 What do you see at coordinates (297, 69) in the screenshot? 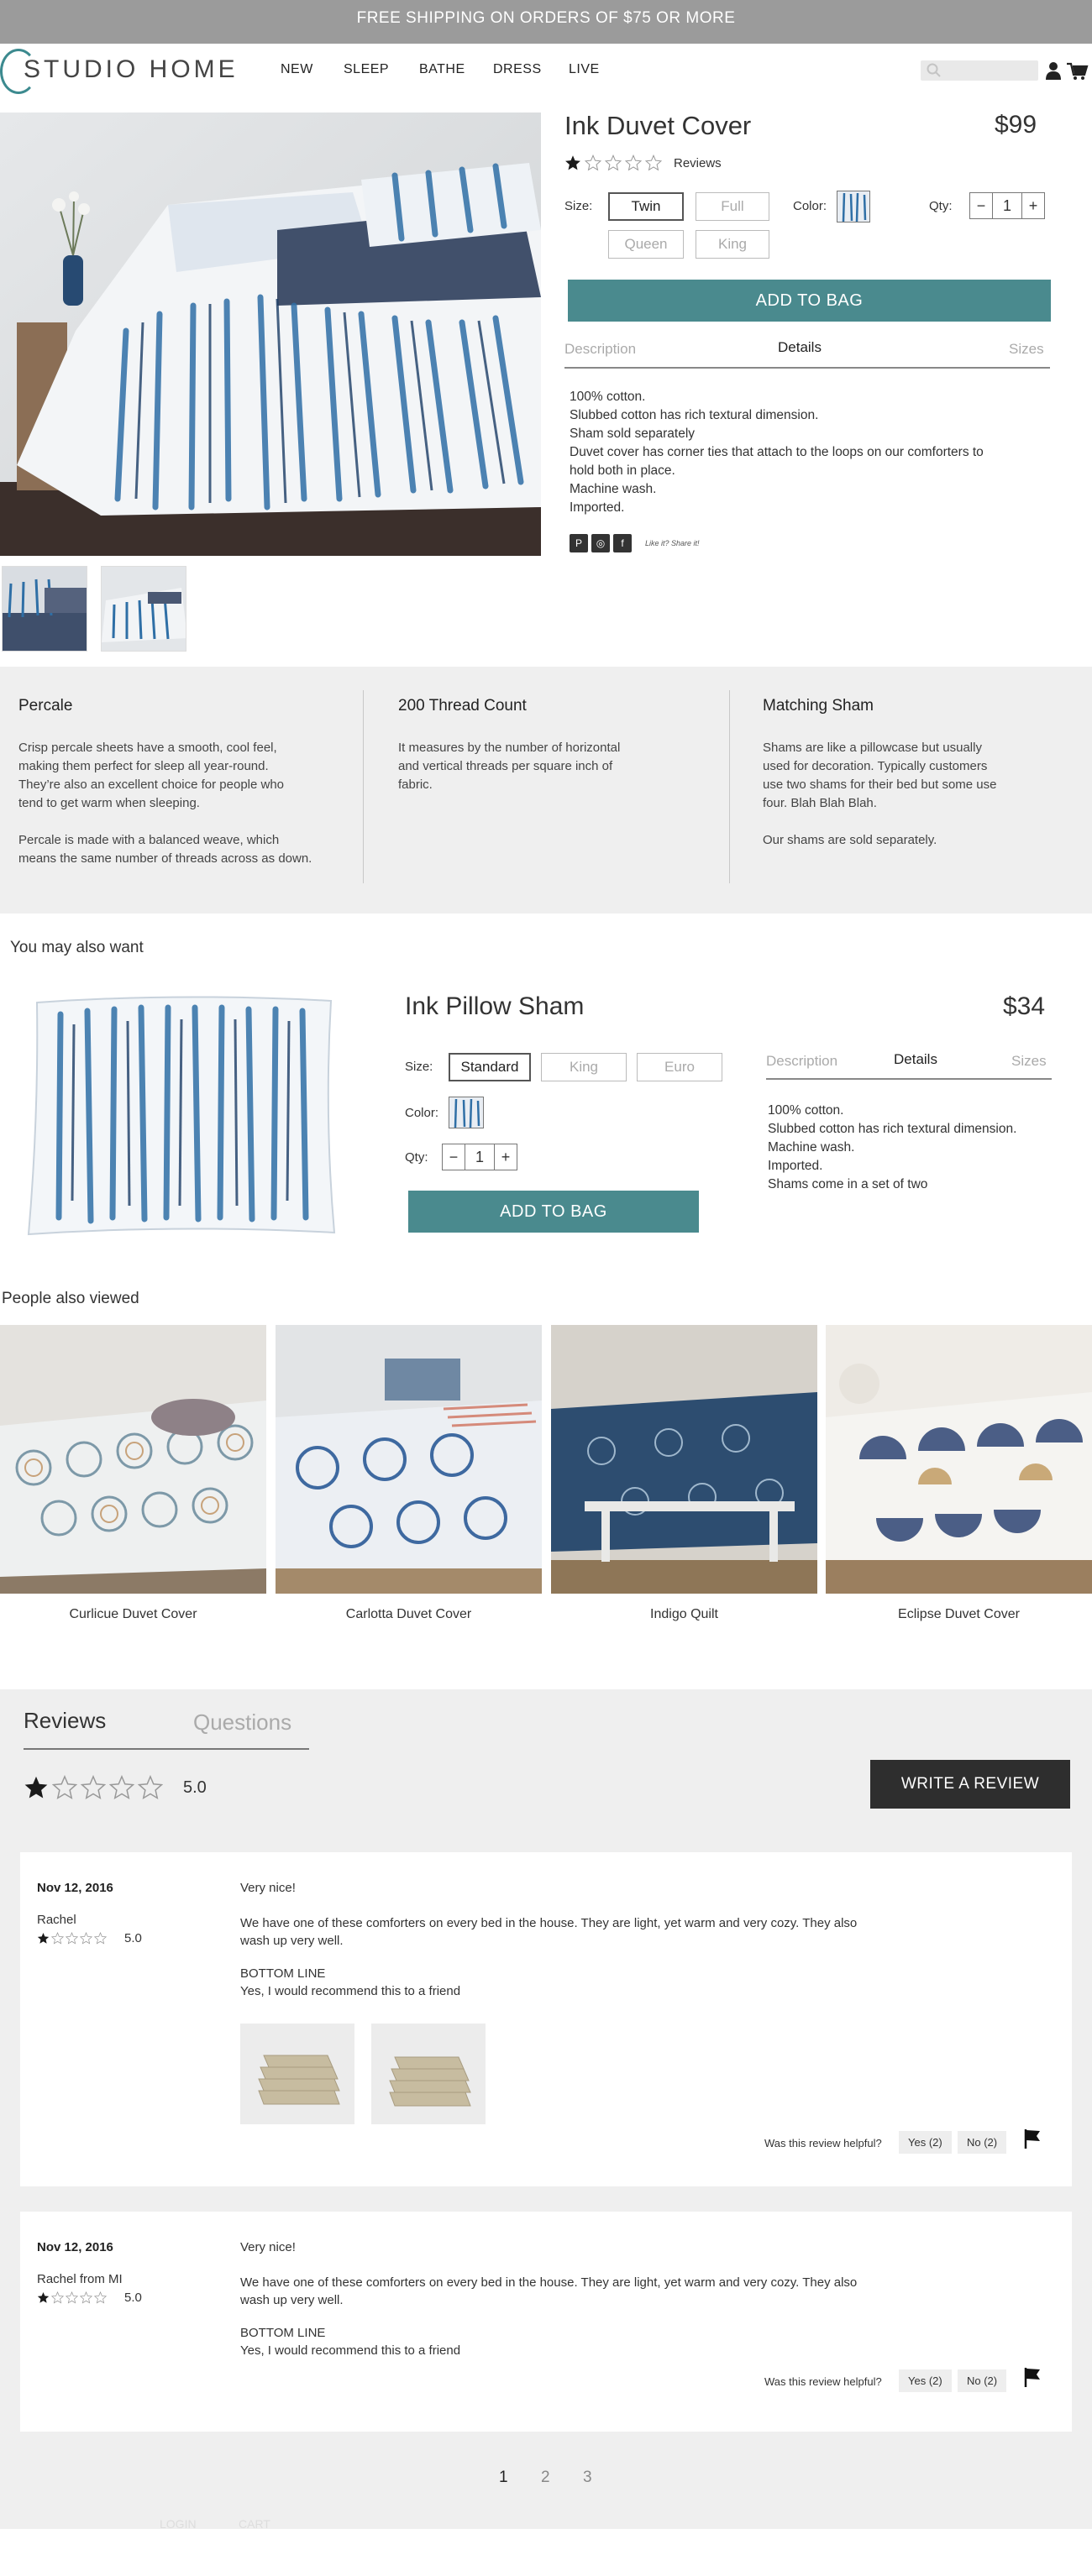
I see `nav-new: NEW` at bounding box center [297, 69].